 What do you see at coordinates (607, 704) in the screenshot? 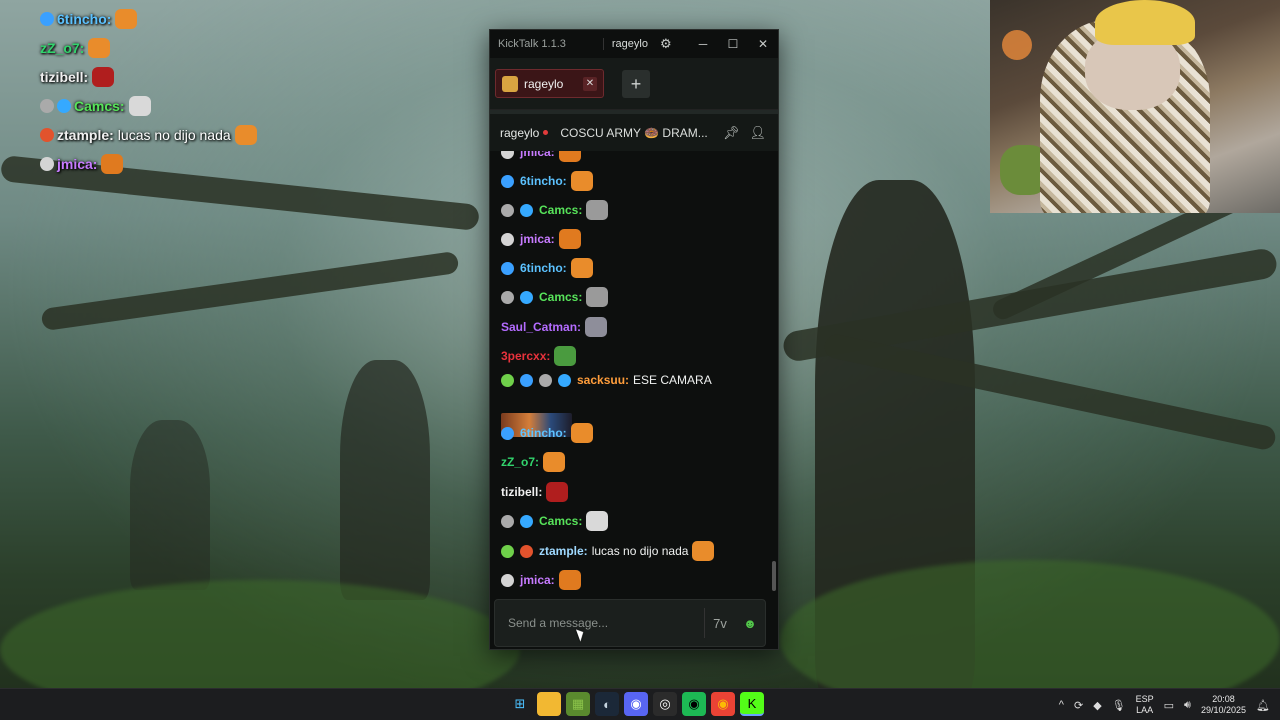
I see `steam-icon: ◐` at bounding box center [607, 704].